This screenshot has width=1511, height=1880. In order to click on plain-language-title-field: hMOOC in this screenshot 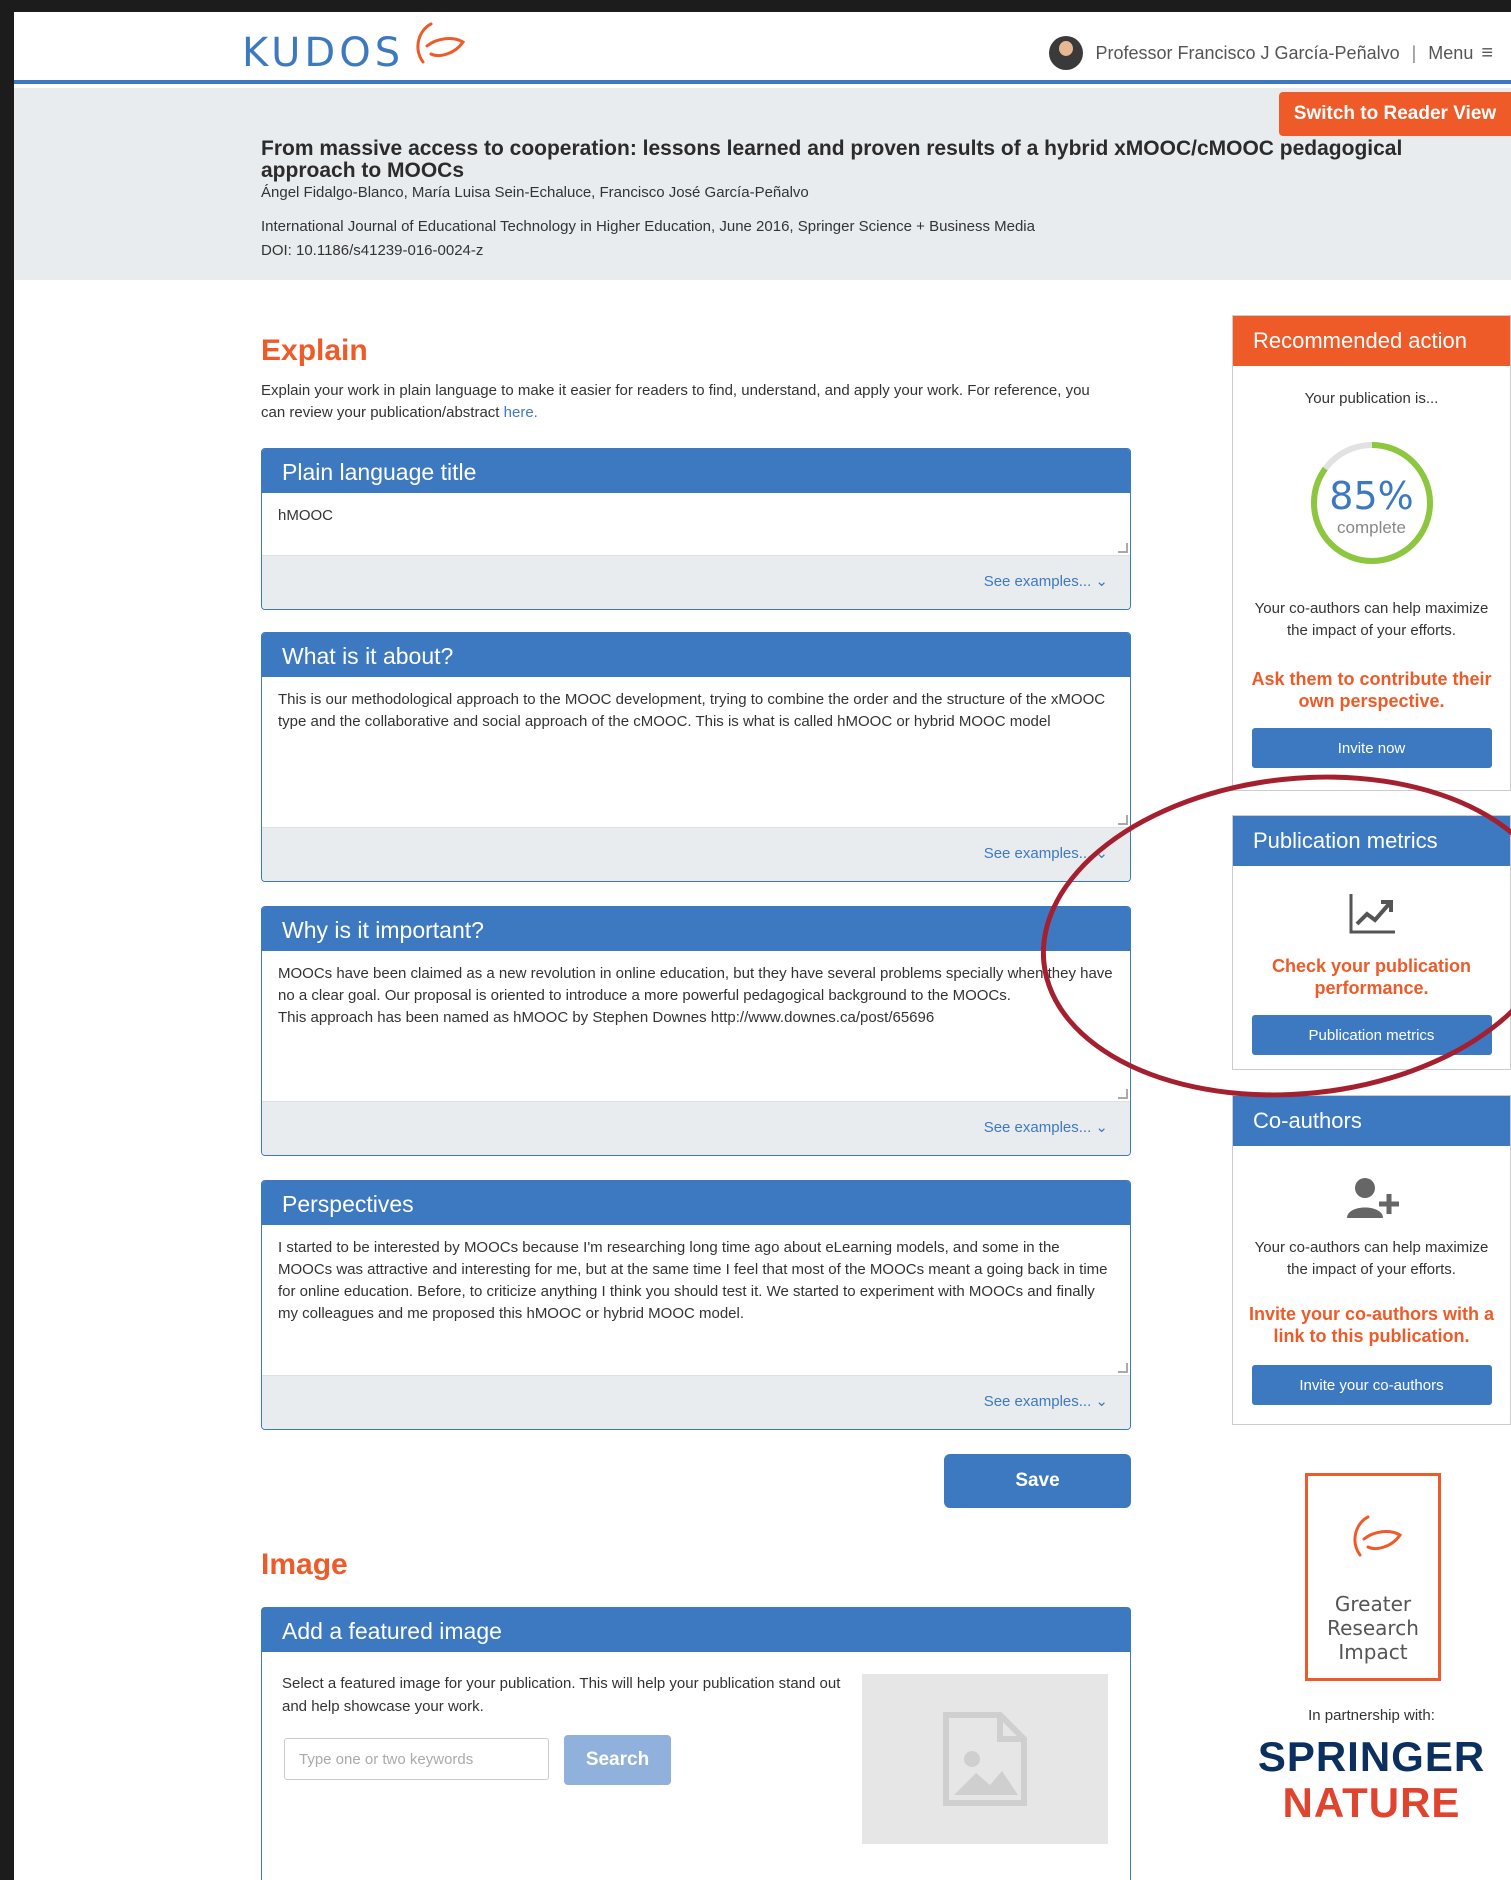, I will do `click(696, 524)`.